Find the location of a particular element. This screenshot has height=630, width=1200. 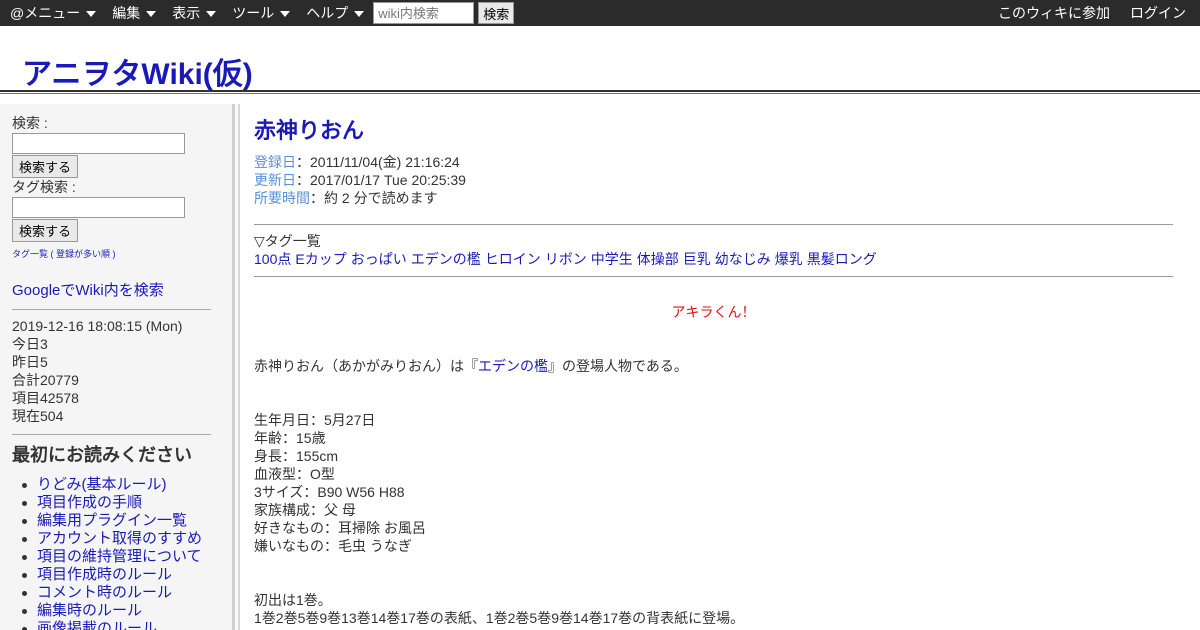

profile-line: 身長：155cm is located at coordinates (296, 456).